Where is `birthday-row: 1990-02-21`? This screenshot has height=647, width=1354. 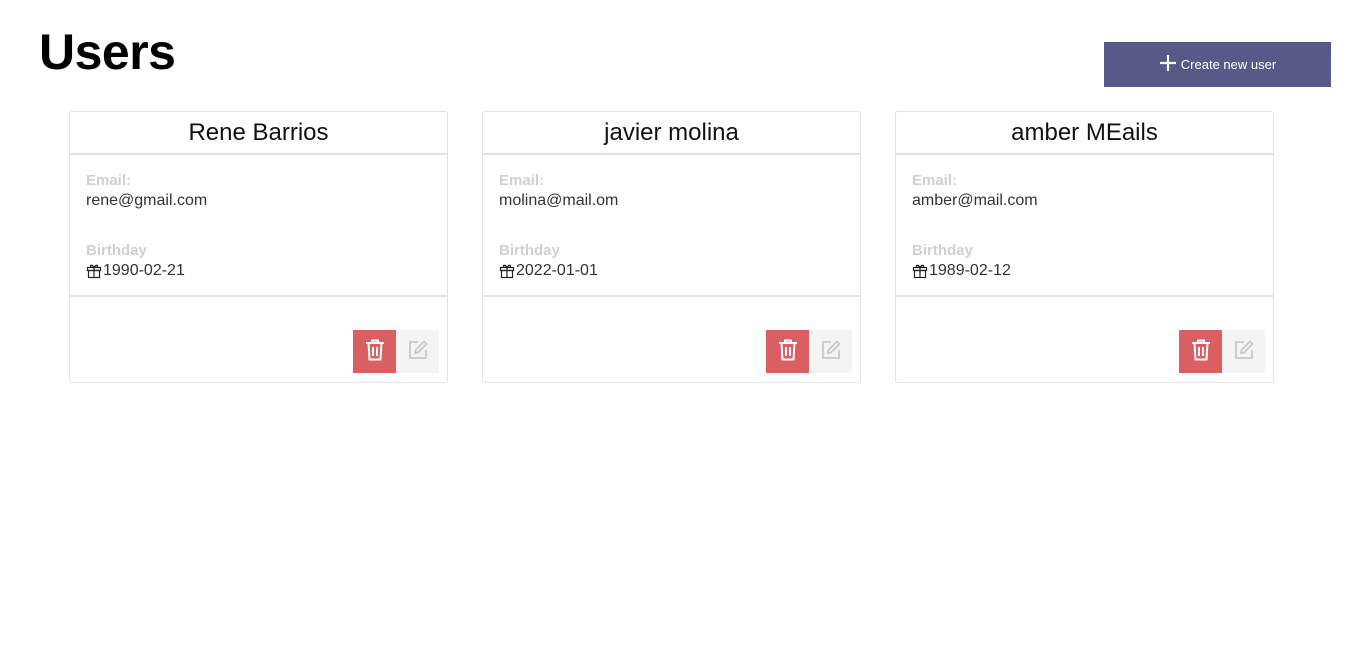 birthday-row: 1990-02-21 is located at coordinates (258, 271).